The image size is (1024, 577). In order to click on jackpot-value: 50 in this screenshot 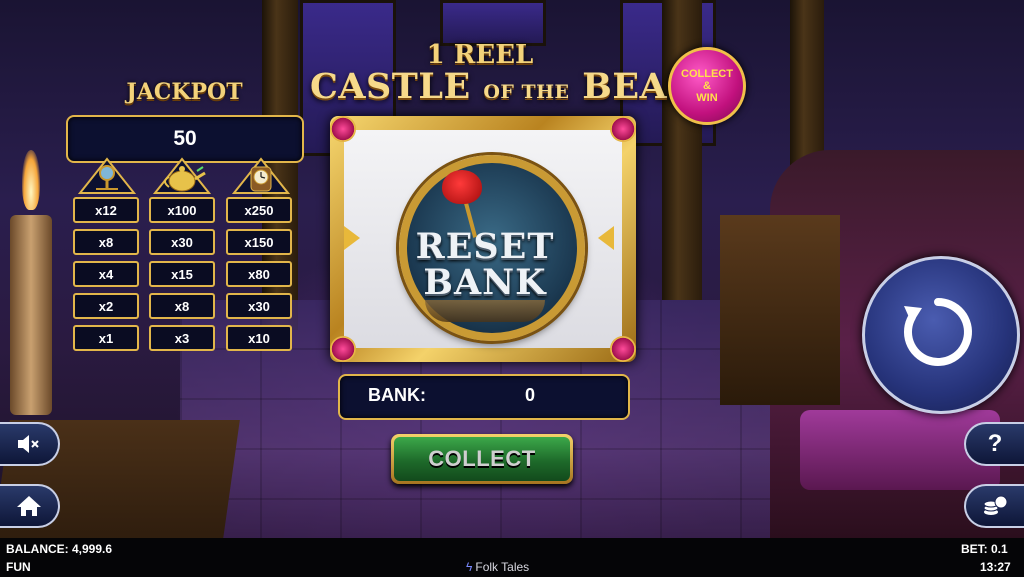, I will do `click(185, 139)`.